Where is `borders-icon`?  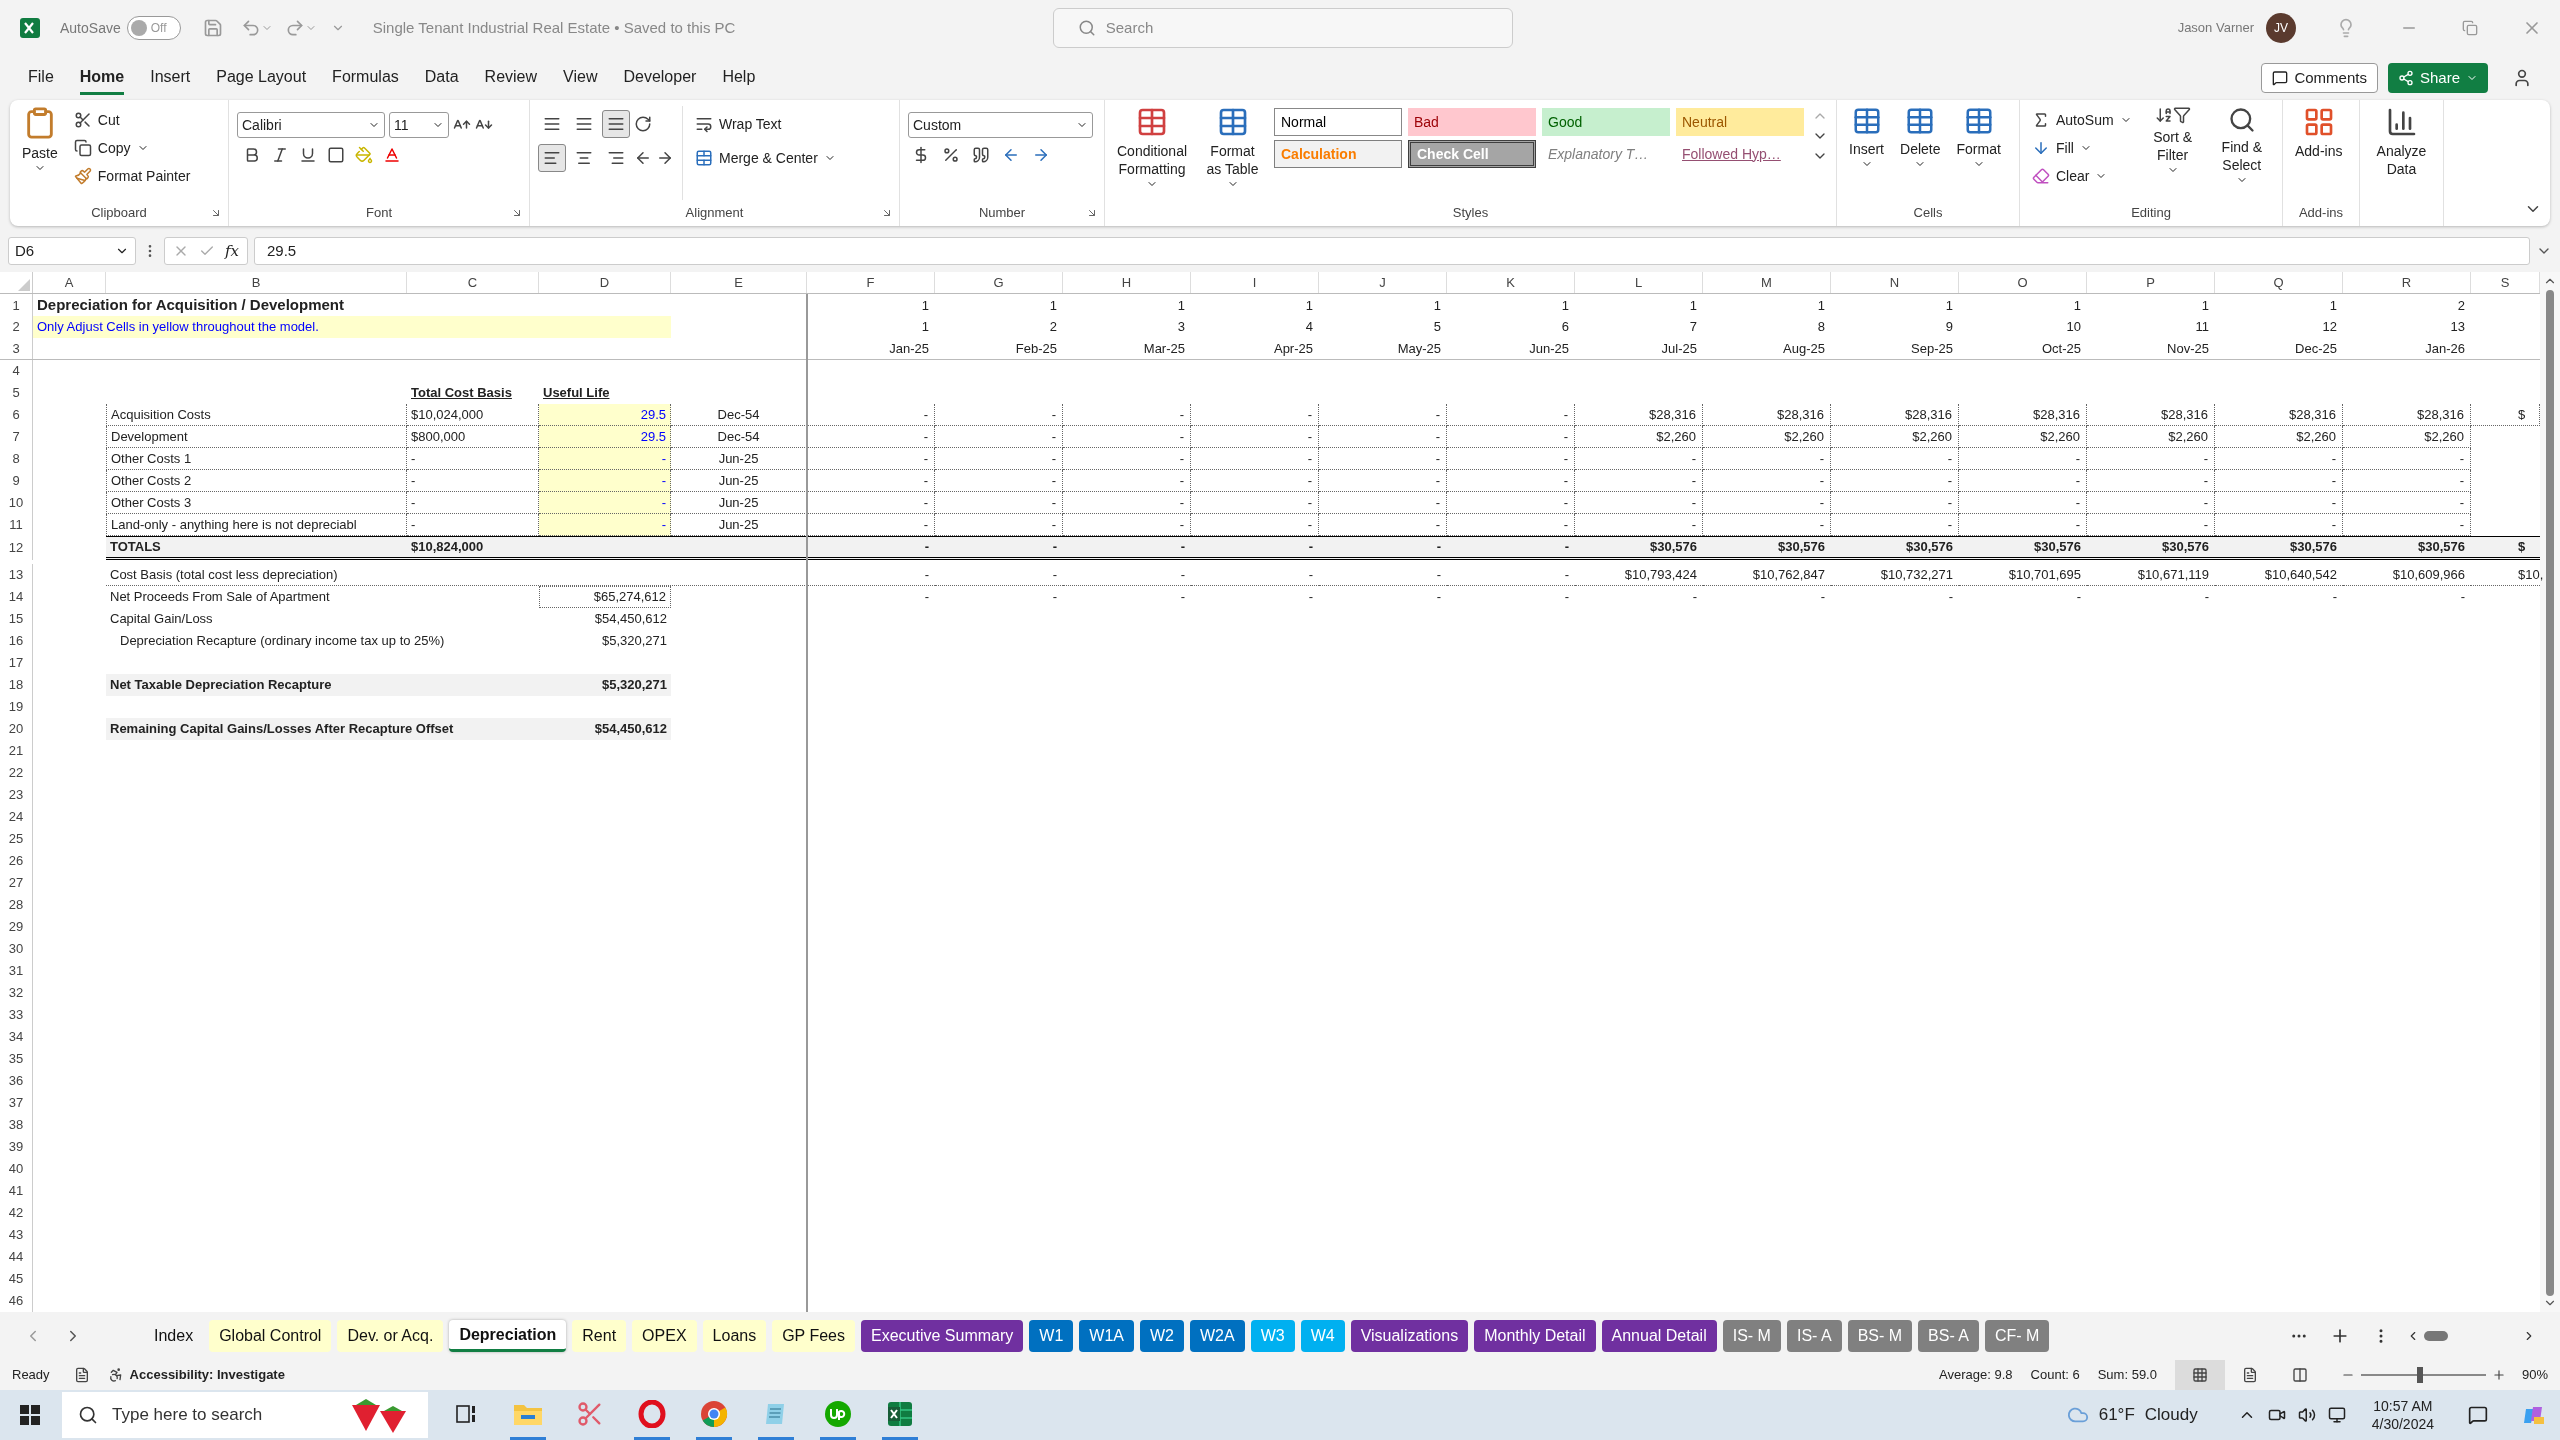
borders-icon is located at coordinates (336, 155).